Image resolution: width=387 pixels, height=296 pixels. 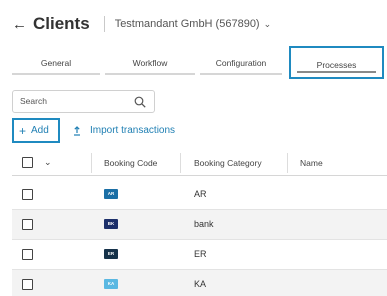 I want to click on booking-category-cell: ER, so click(x=200, y=254).